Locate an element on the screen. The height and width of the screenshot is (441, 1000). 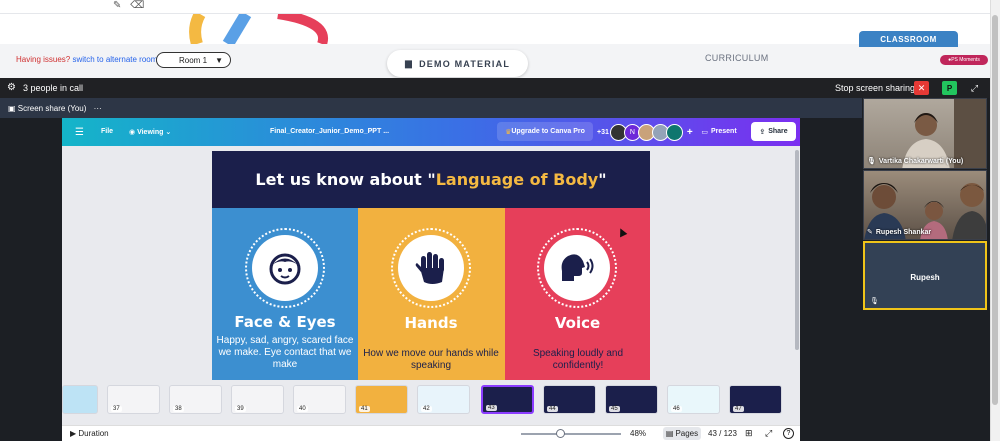
caret-down-icon: ▼ is located at coordinates (219, 60).